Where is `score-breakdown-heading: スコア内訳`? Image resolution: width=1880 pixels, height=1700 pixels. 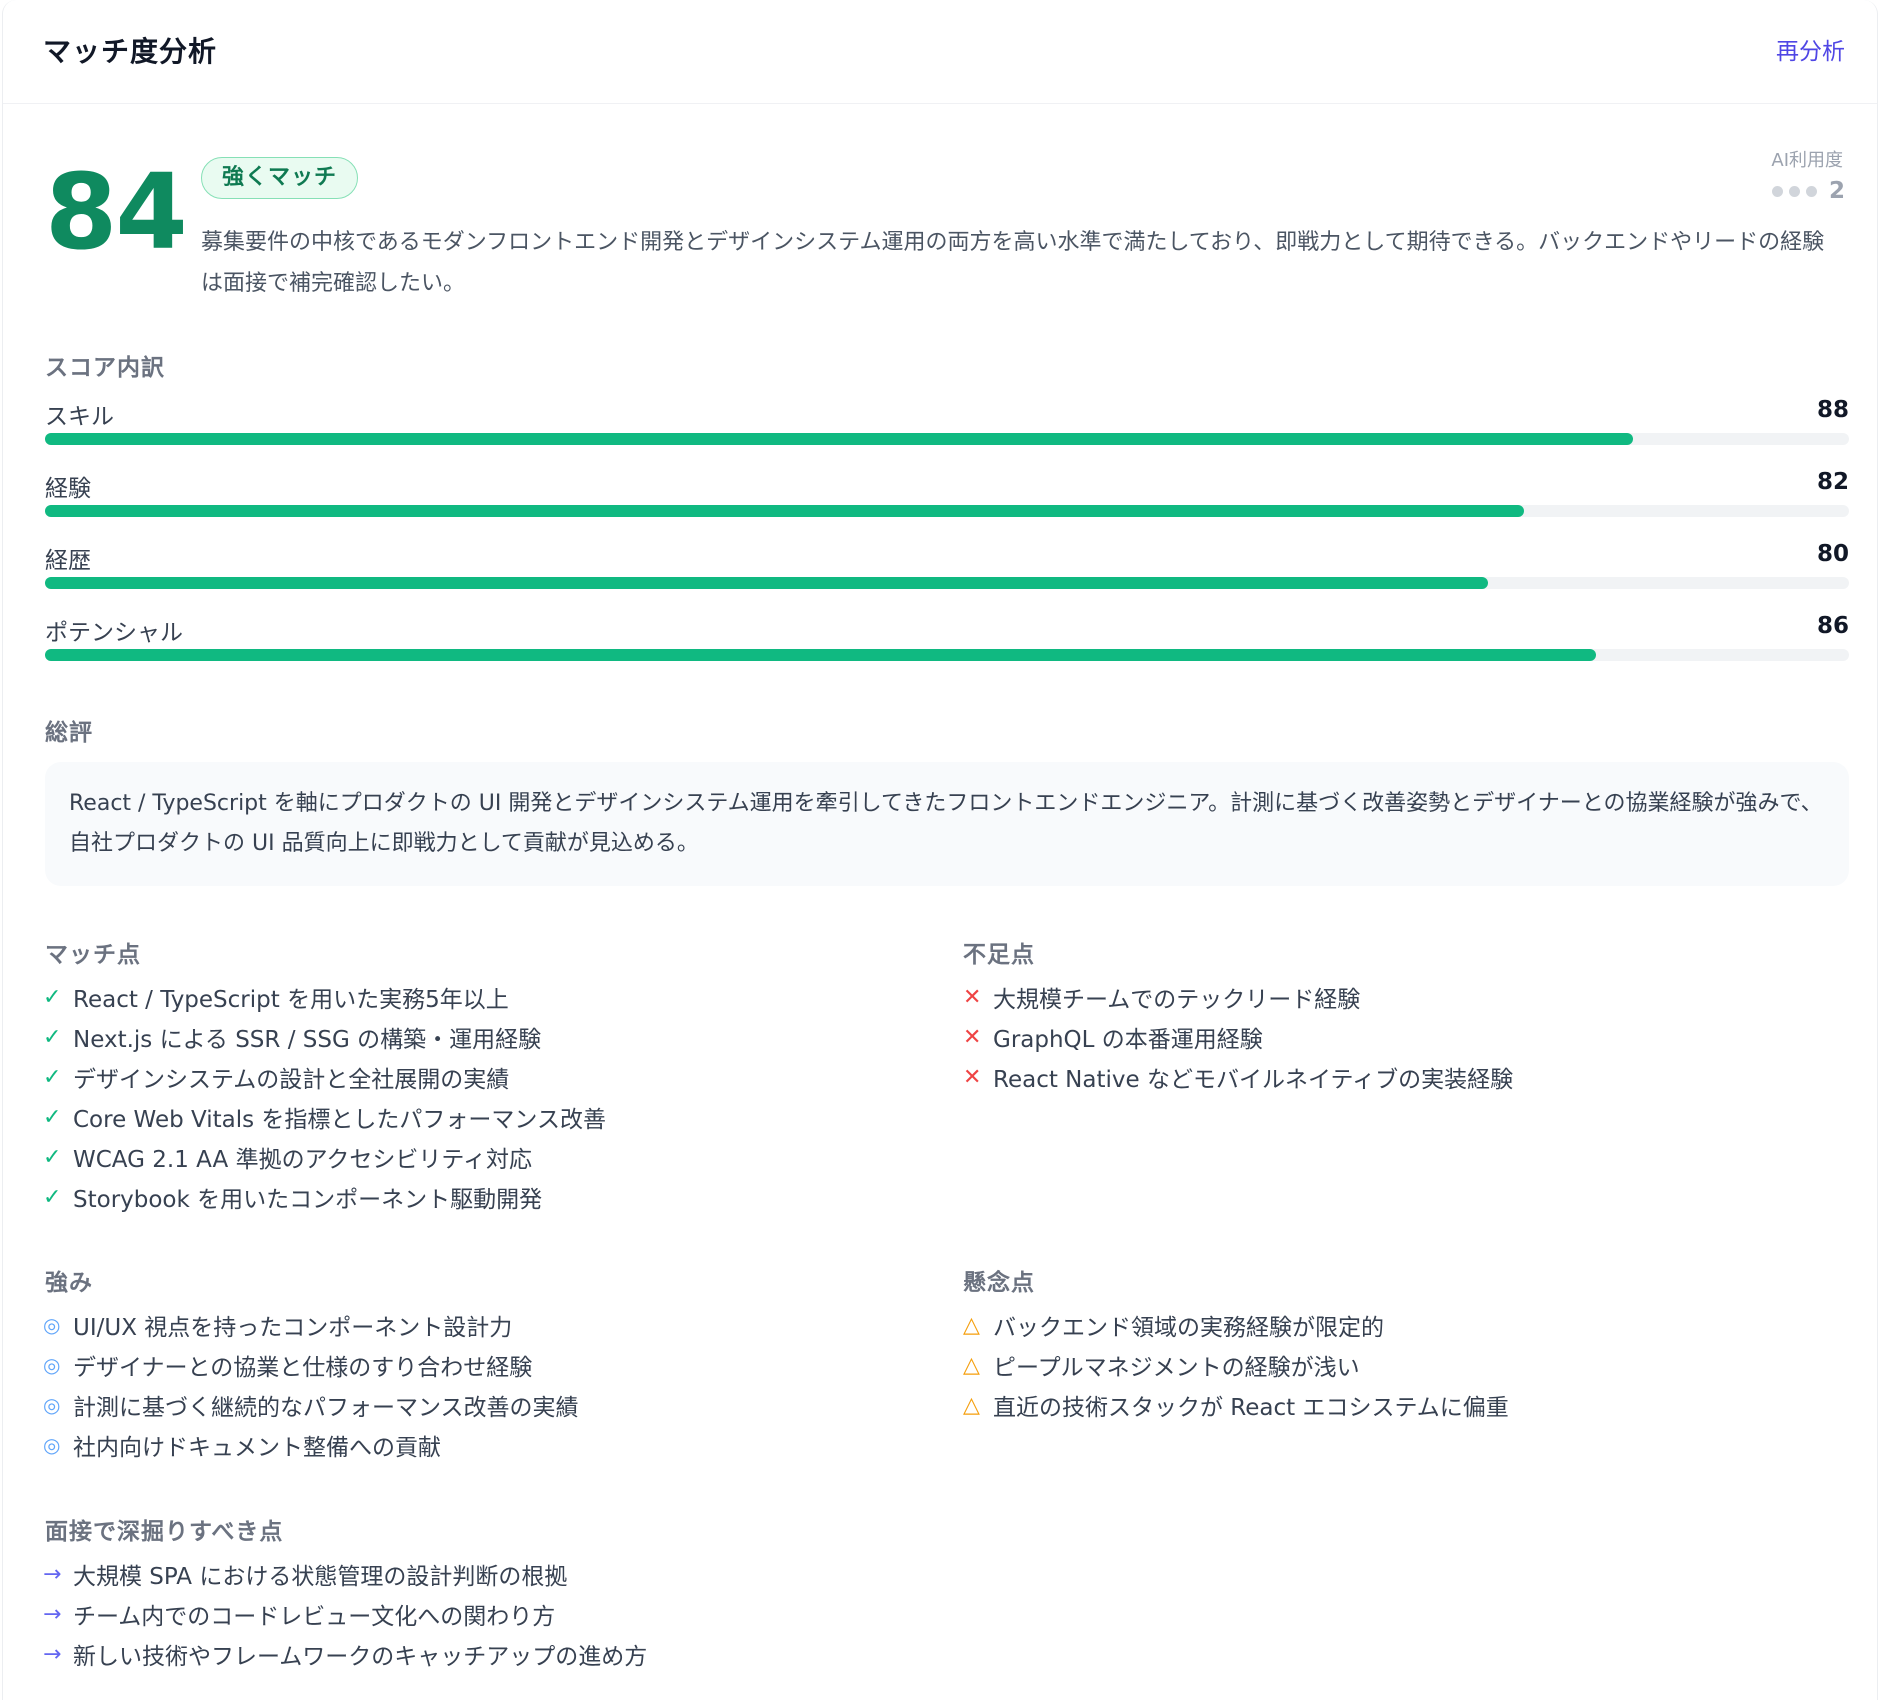
score-breakdown-heading: スコア内訳 is located at coordinates (105, 368).